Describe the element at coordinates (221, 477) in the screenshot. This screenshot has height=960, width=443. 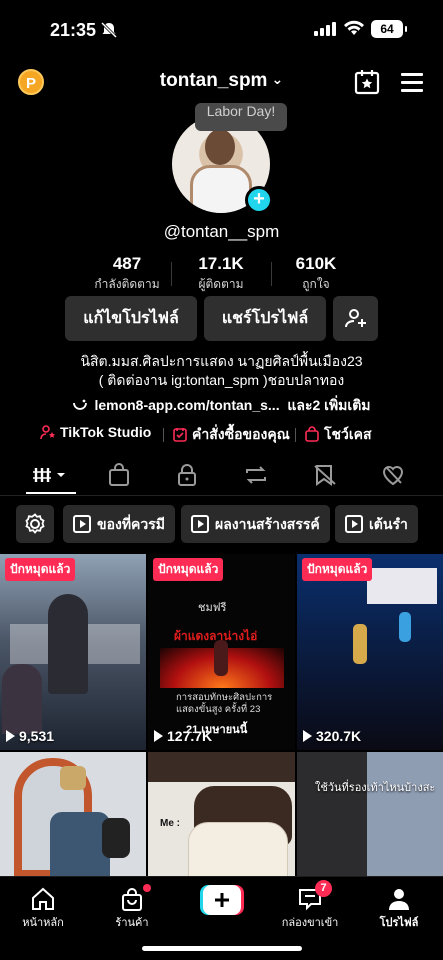
I see `content-tabs` at that location.